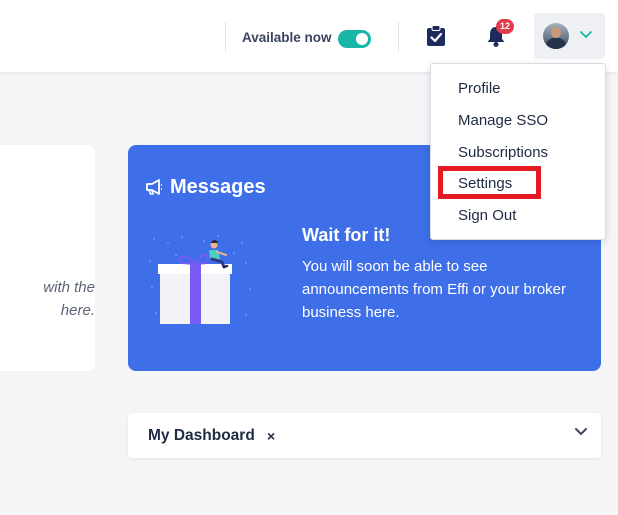 The width and height of the screenshot is (618, 515). What do you see at coordinates (47, 299) in the screenshot?
I see `left-card-text: with the here.` at bounding box center [47, 299].